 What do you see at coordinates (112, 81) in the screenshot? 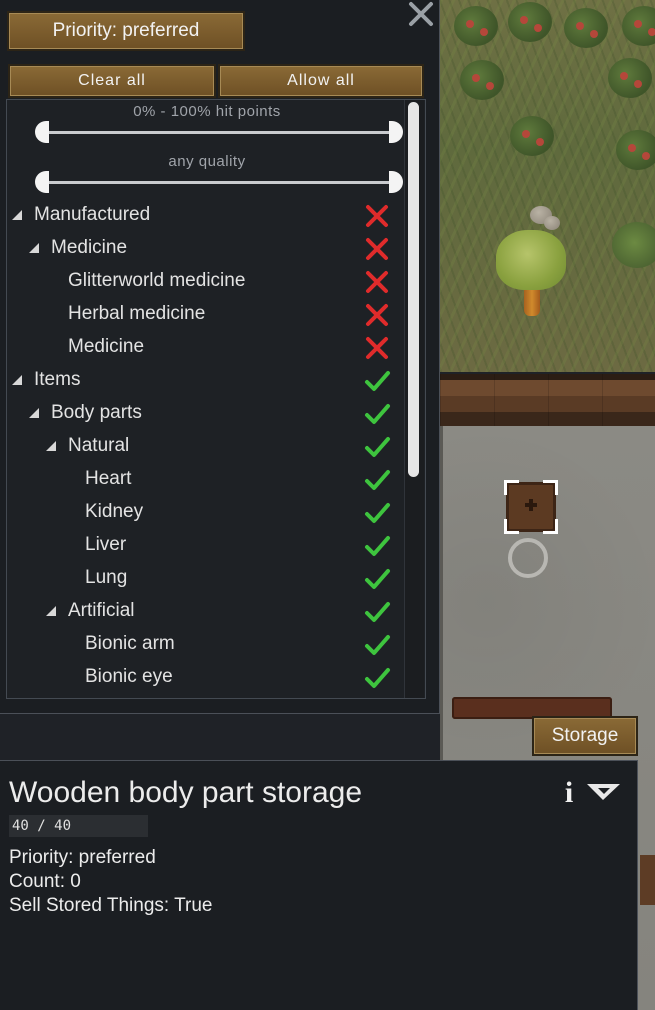
I see `clear-all-button: Clear all` at bounding box center [112, 81].